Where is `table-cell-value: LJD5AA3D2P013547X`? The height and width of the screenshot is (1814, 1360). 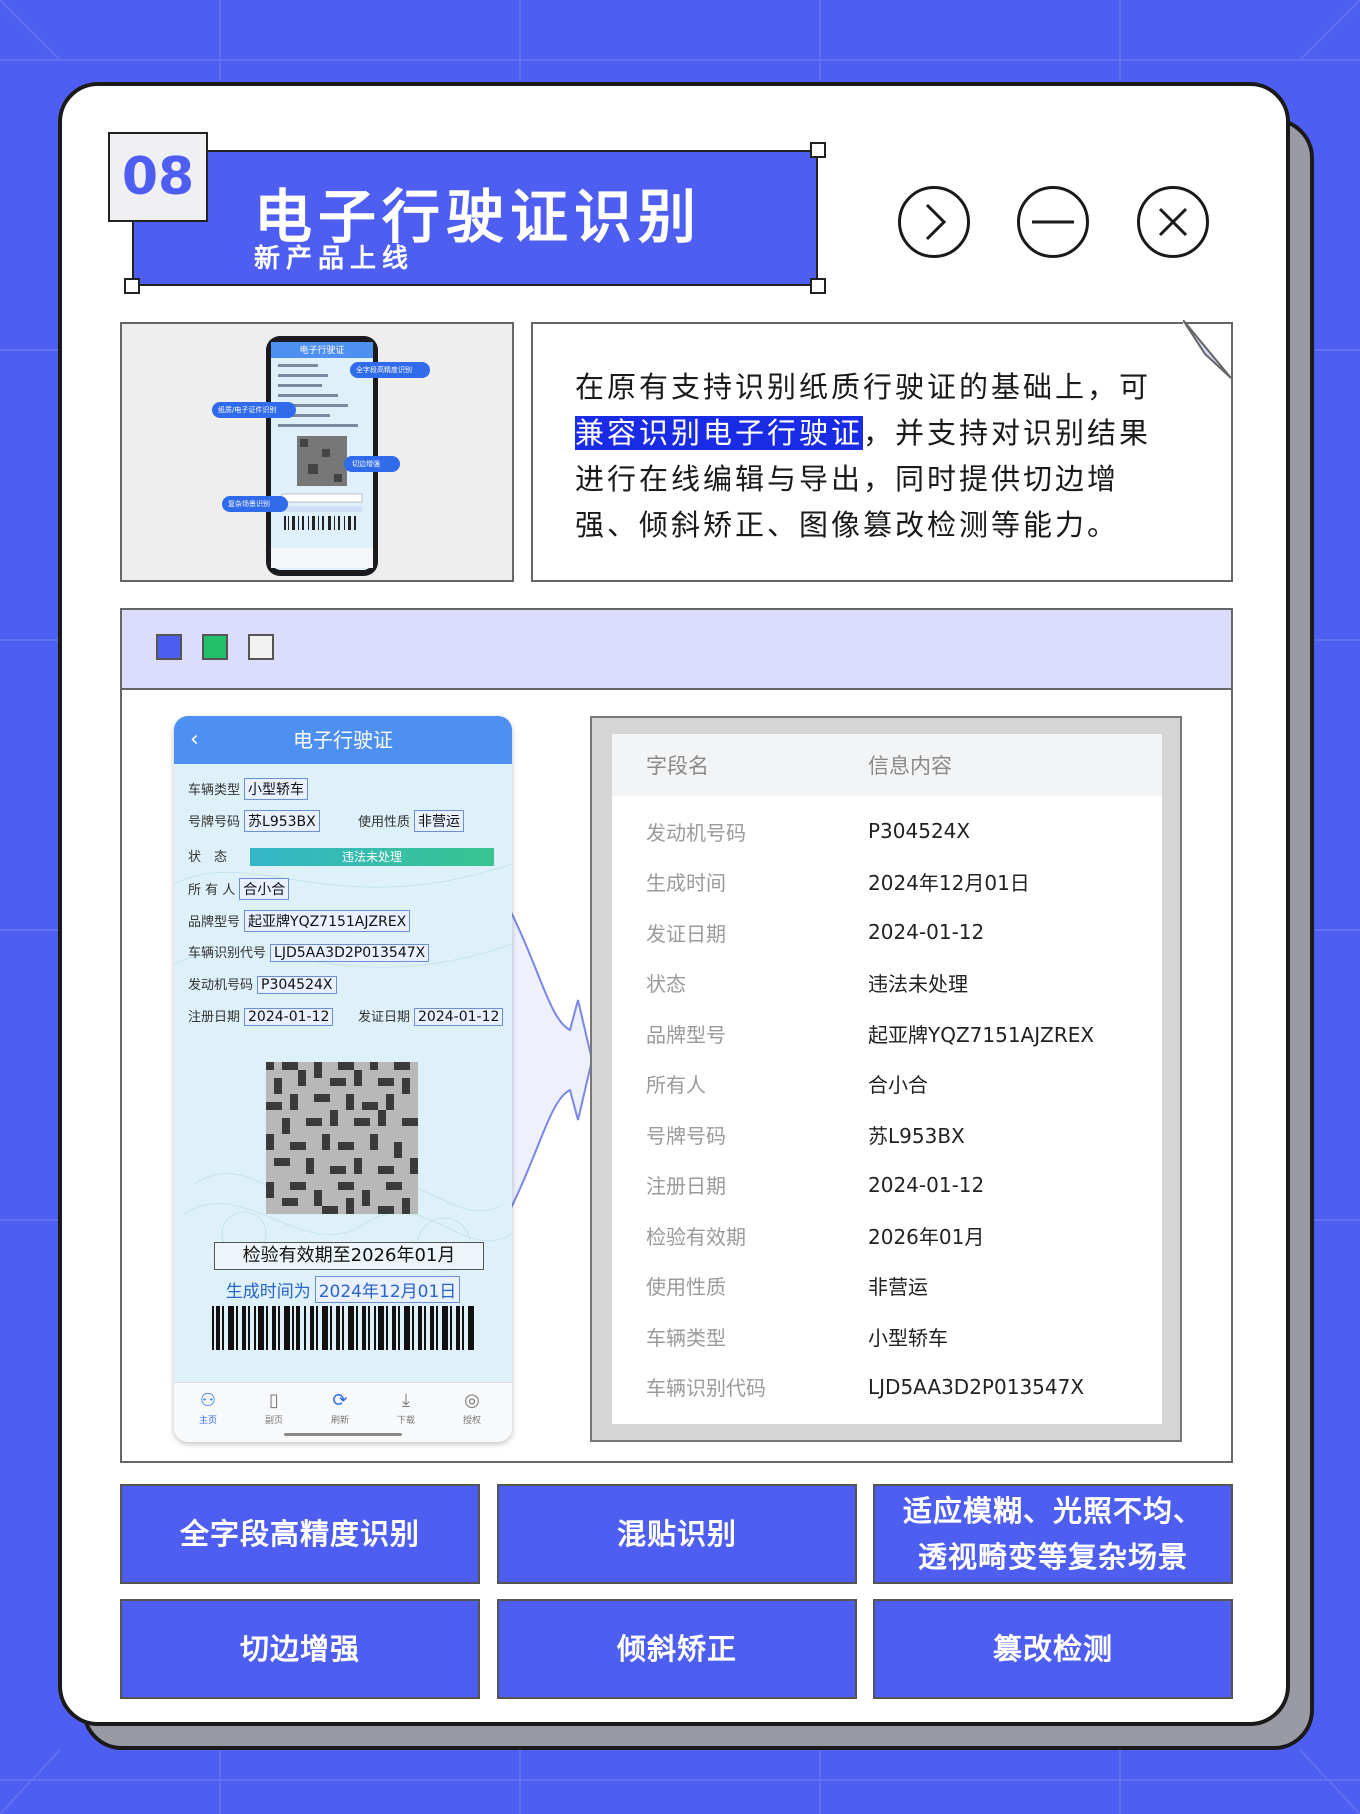
table-cell-value: LJD5AA3D2P013547X is located at coordinates (976, 1387).